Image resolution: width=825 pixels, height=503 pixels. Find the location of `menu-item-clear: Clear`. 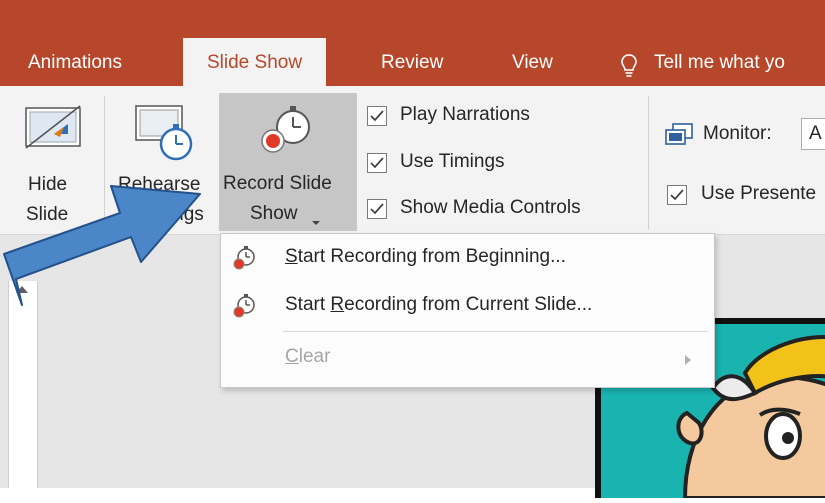

menu-item-clear: Clear is located at coordinates (467, 359).